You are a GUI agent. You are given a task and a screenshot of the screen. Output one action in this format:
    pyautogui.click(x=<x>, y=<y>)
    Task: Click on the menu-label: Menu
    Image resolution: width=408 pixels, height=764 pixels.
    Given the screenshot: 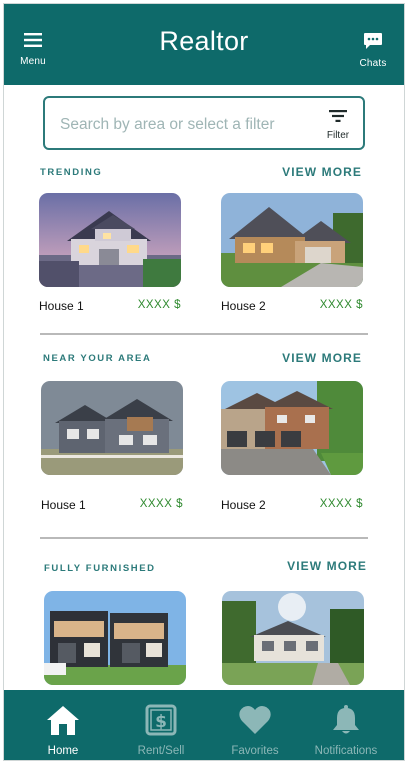 What is the action you would take?
    pyautogui.click(x=33, y=61)
    